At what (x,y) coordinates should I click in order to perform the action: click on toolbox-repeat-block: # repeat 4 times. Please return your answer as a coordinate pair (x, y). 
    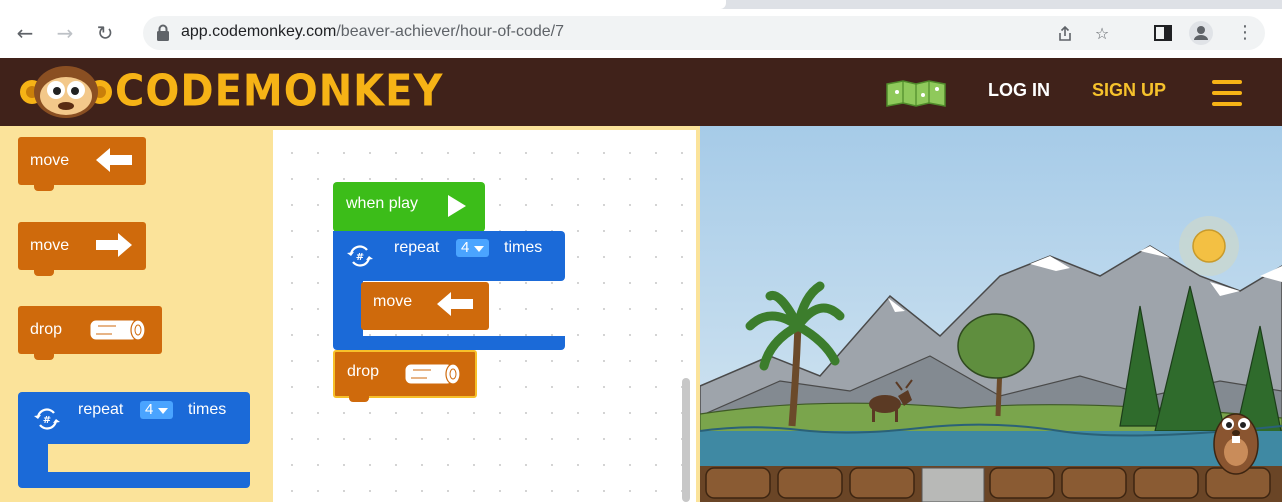
    Looking at the image, I should click on (134, 418).